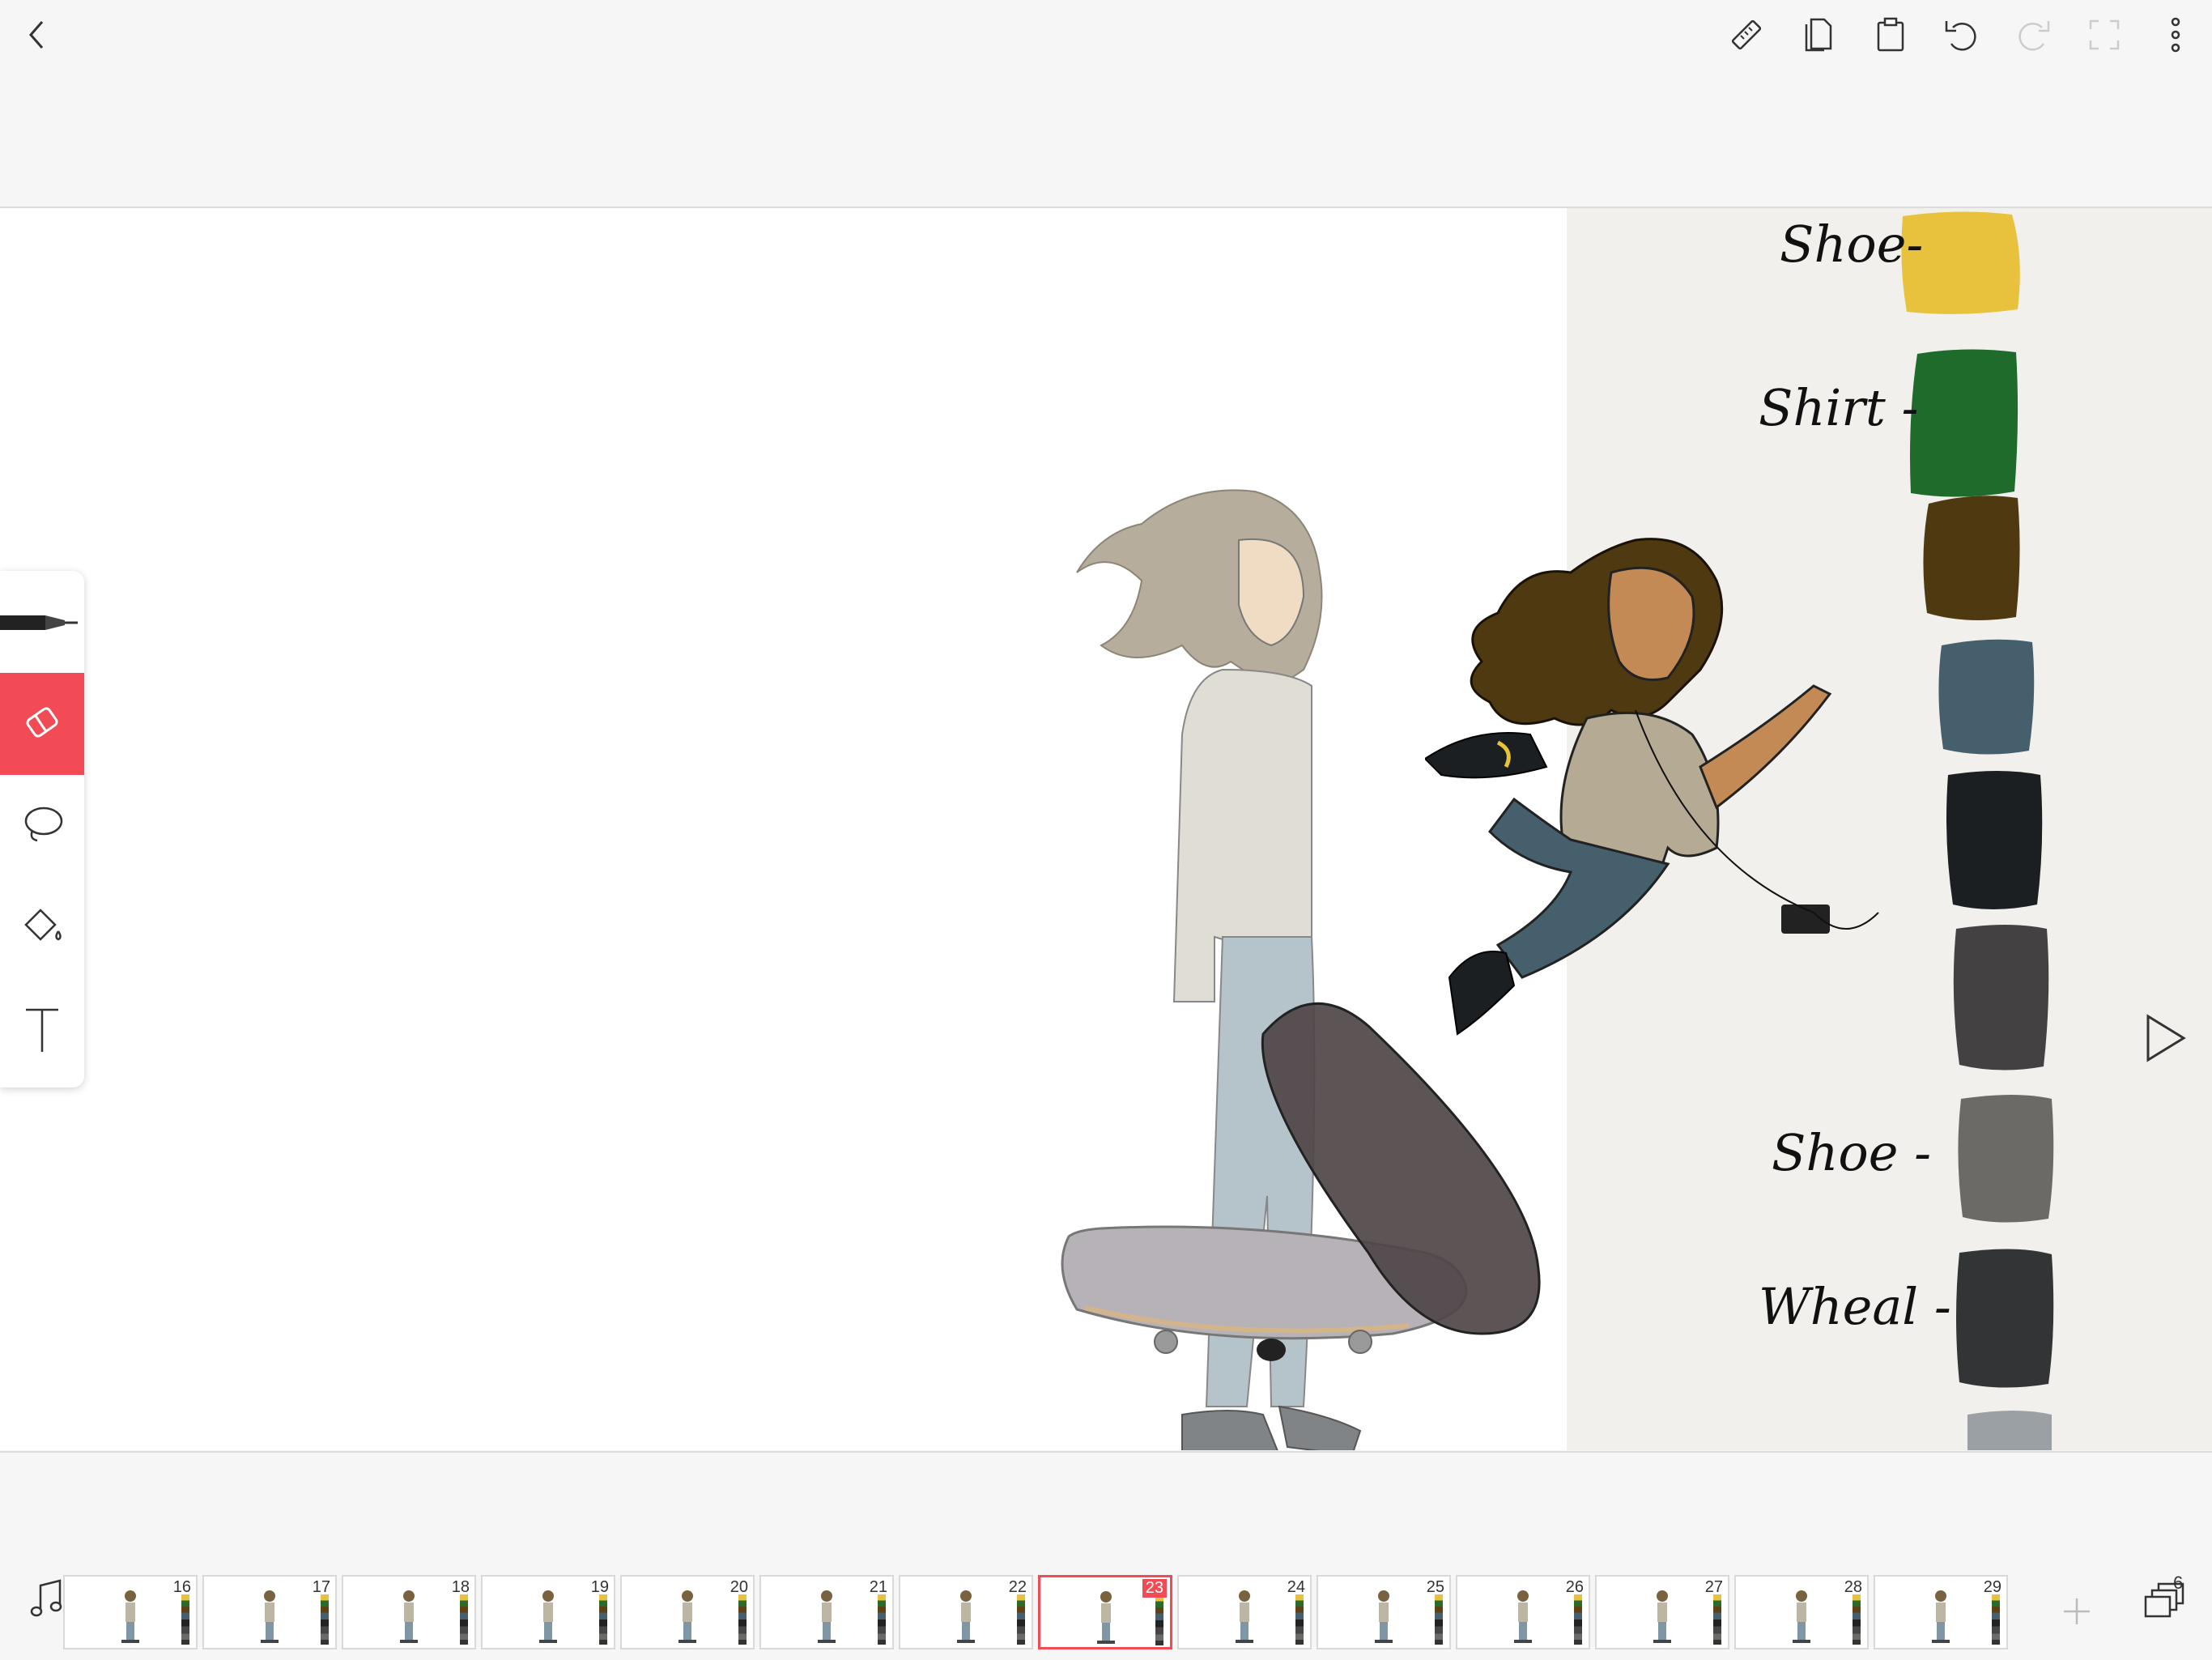  I want to click on timeline-frame: 27, so click(1662, 1612).